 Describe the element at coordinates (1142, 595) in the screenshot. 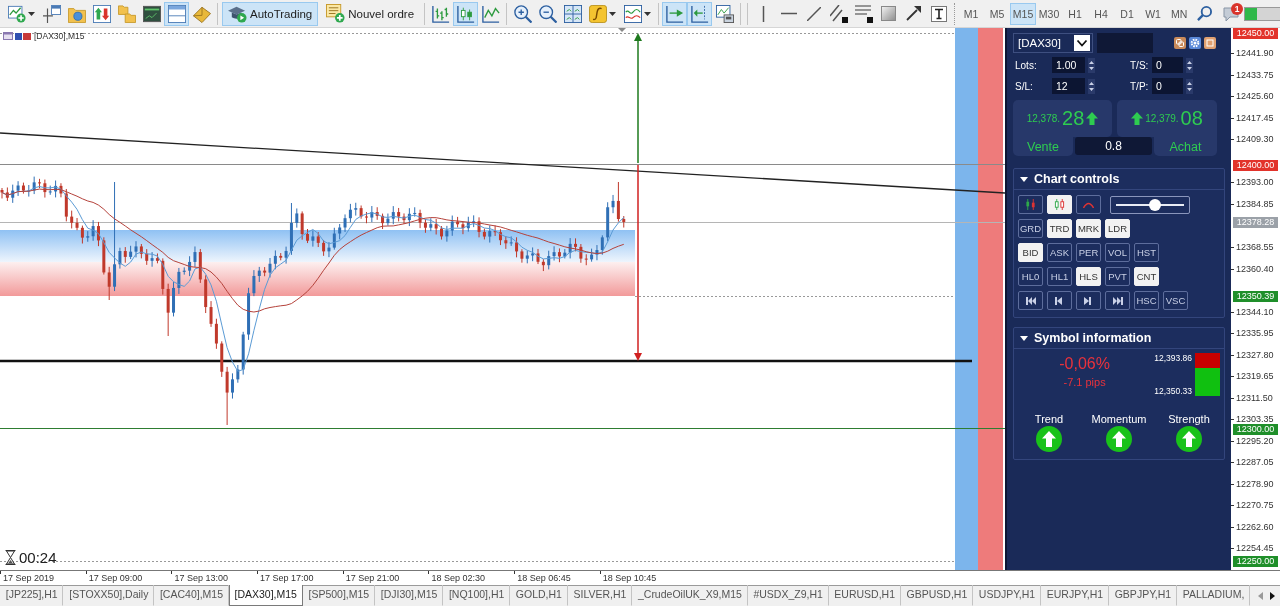

I see `chart-tab: GBPJPY,H1` at that location.